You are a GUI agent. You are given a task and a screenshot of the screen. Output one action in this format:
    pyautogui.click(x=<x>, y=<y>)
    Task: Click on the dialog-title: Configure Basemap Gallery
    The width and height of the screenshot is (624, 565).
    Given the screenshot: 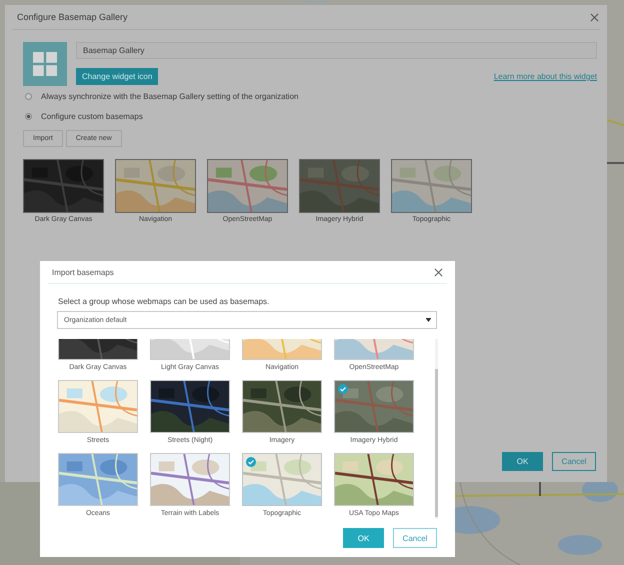 What is the action you would take?
    pyautogui.click(x=72, y=17)
    